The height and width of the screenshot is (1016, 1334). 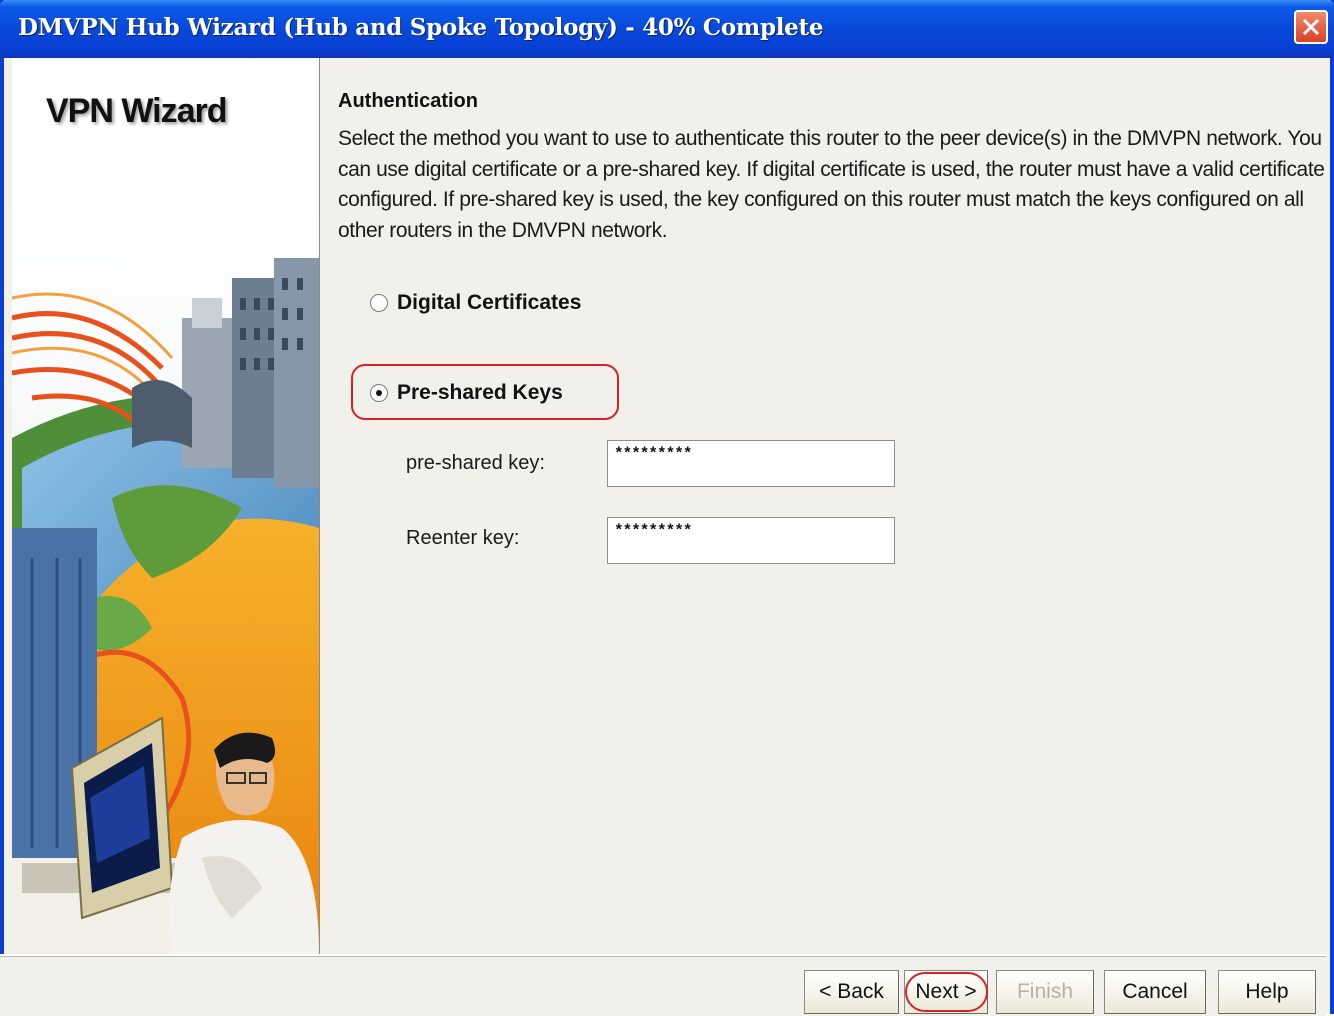 What do you see at coordinates (1155, 992) in the screenshot?
I see `cancel-button: Cancel` at bounding box center [1155, 992].